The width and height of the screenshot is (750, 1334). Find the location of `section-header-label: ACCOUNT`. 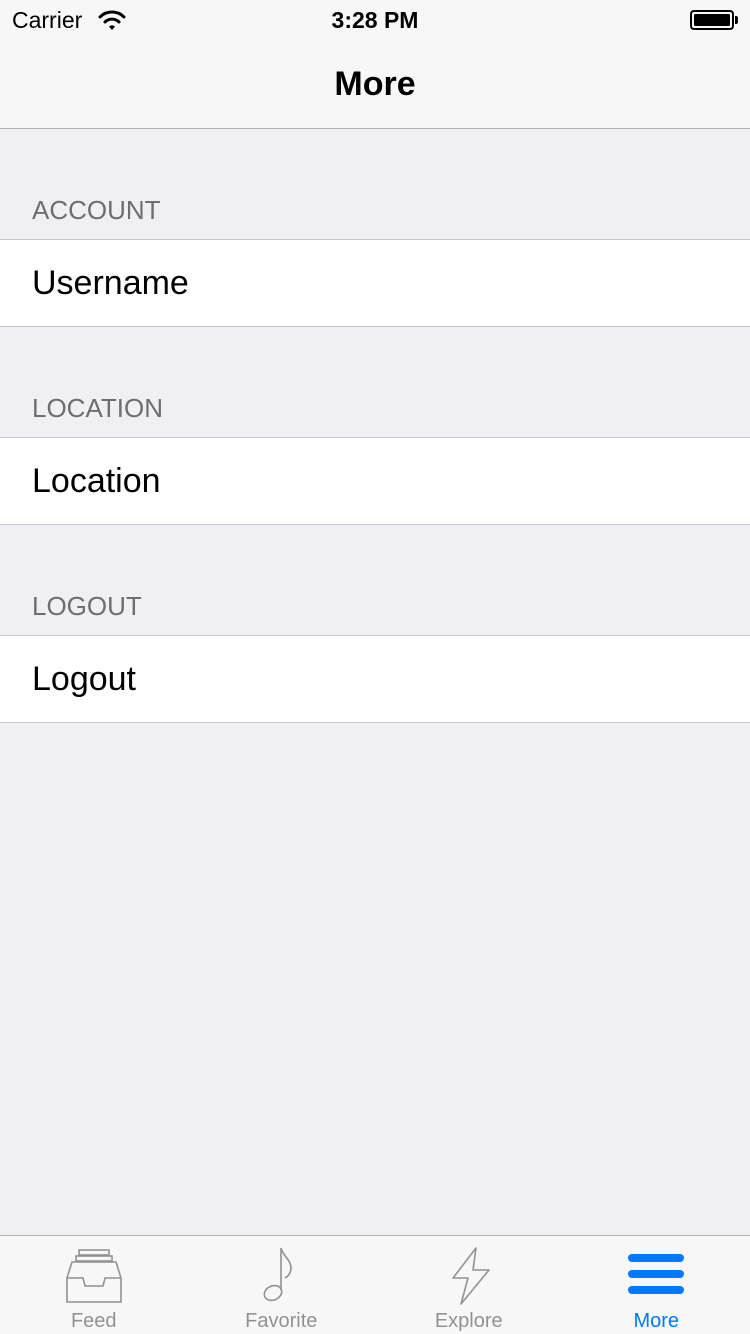

section-header-label: ACCOUNT is located at coordinates (96, 210).